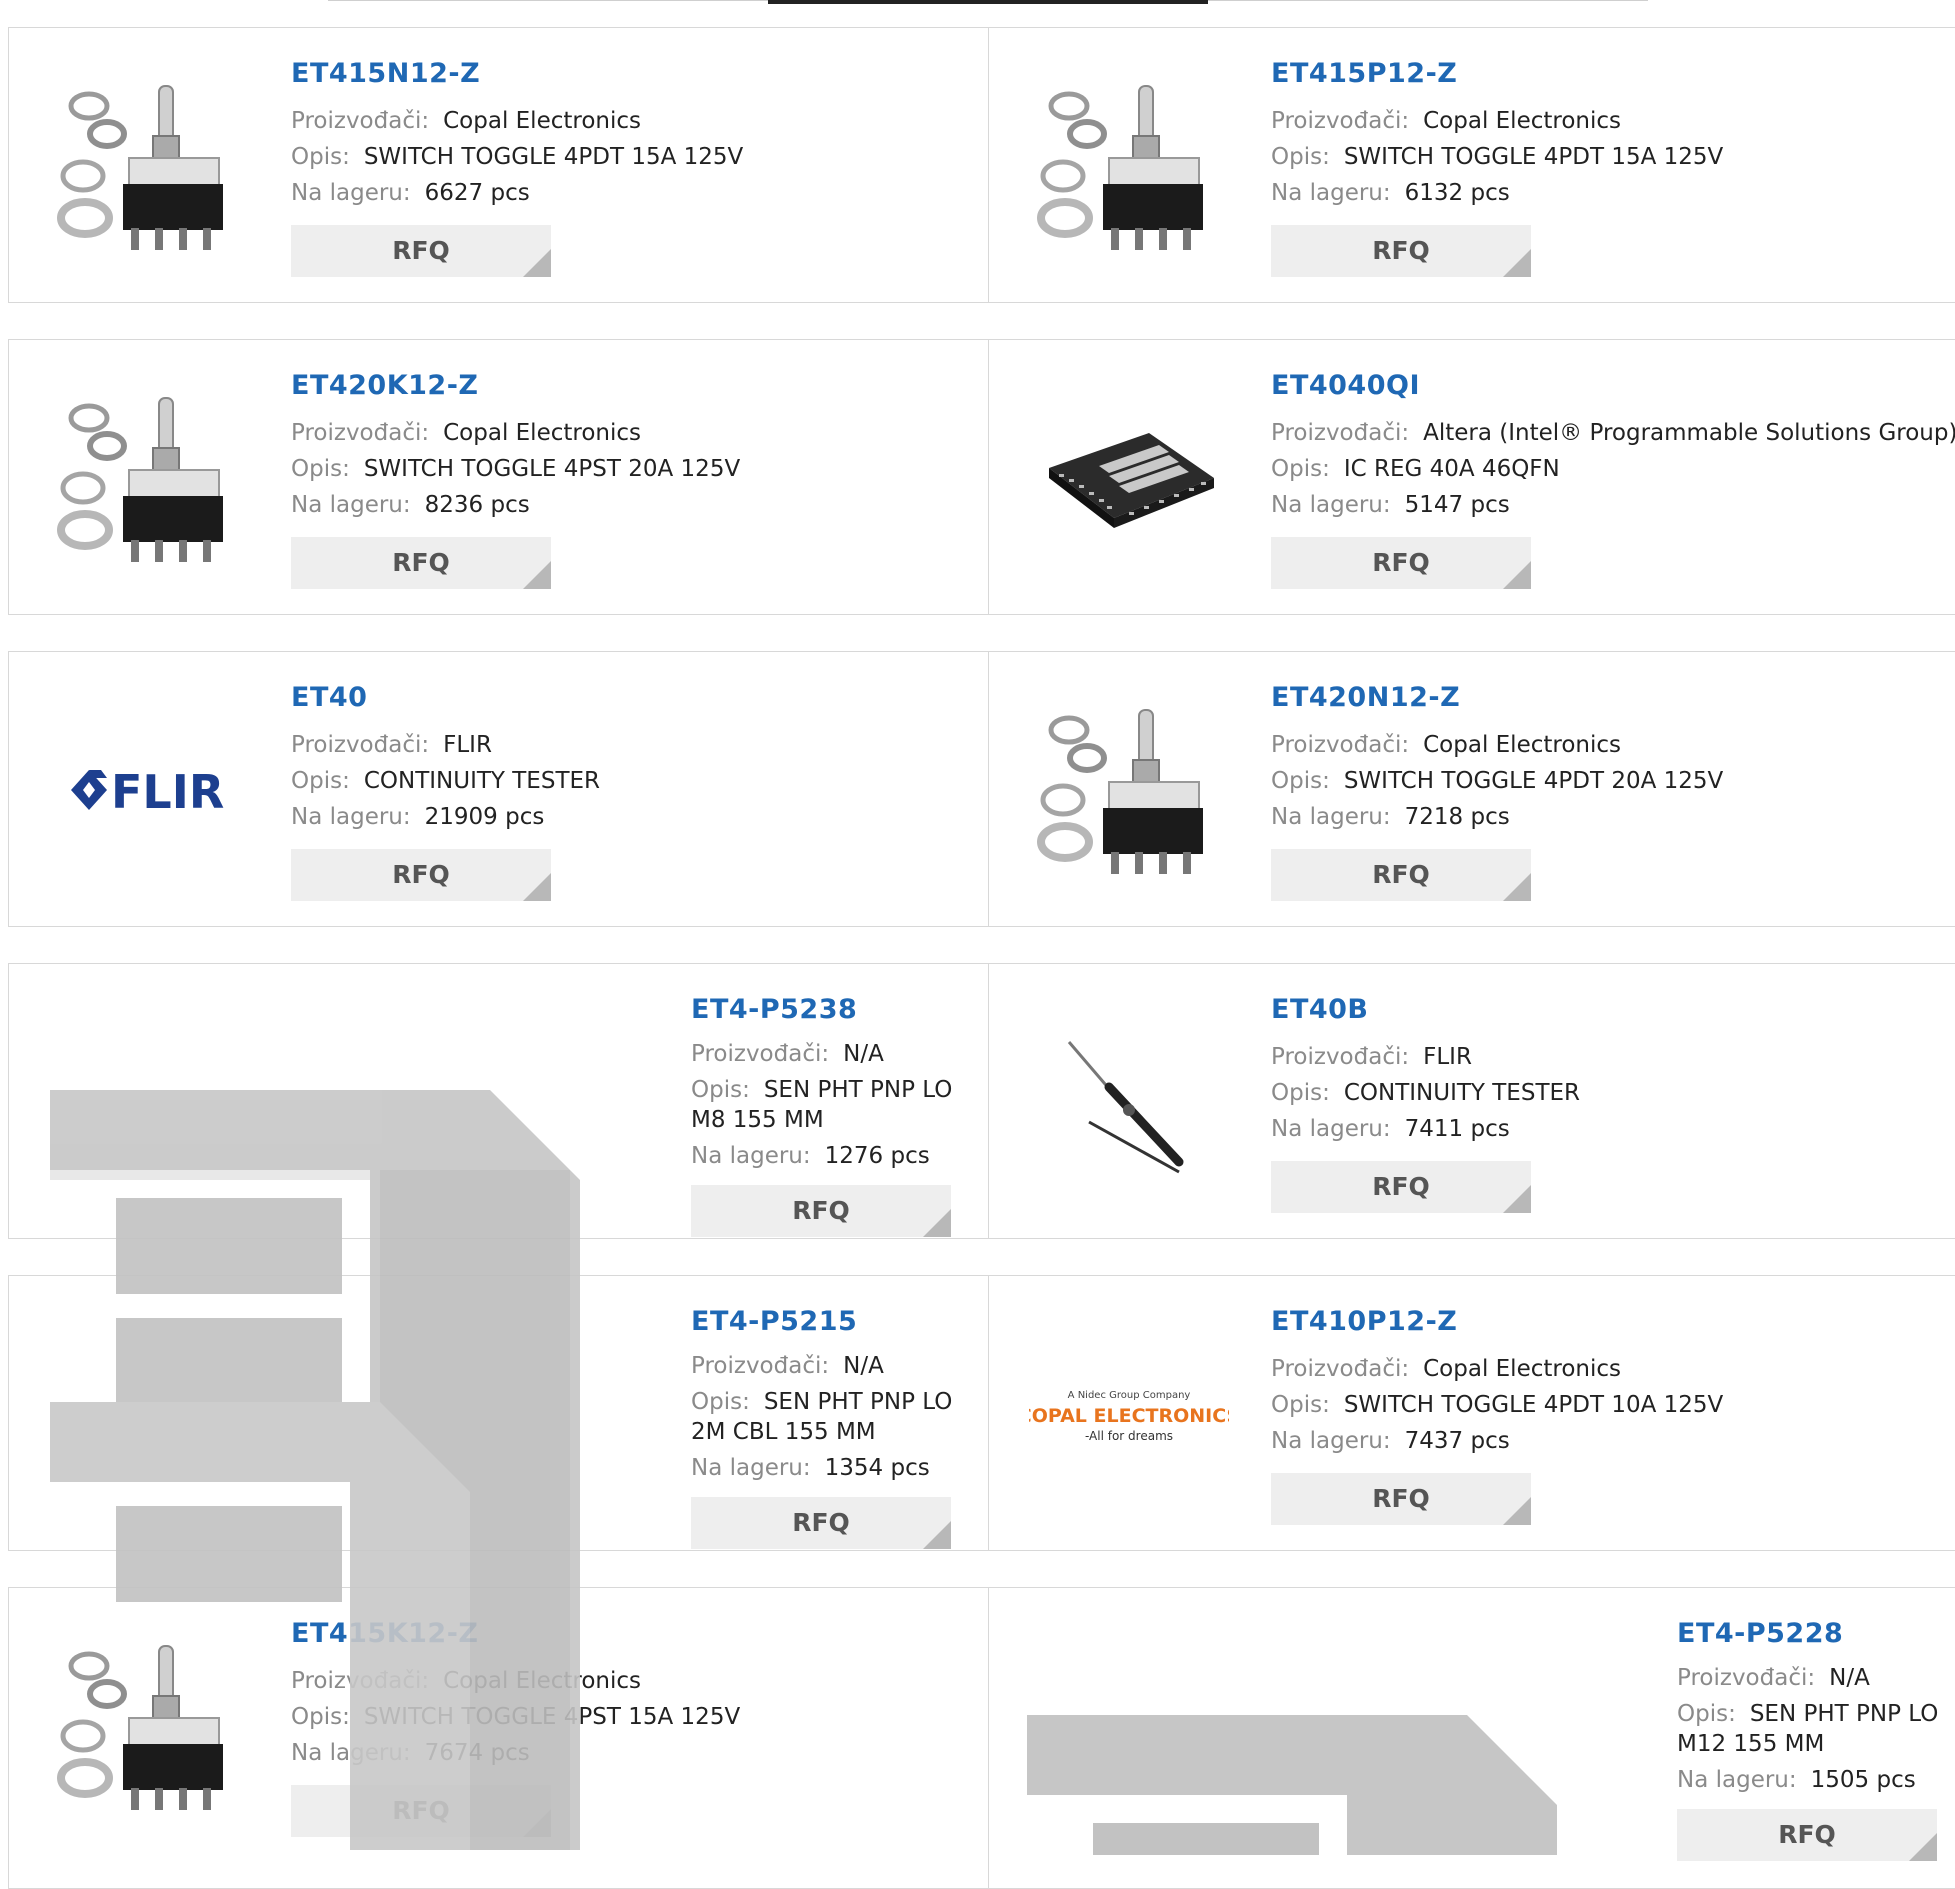  I want to click on product-name-link: ET40, so click(445, 697).